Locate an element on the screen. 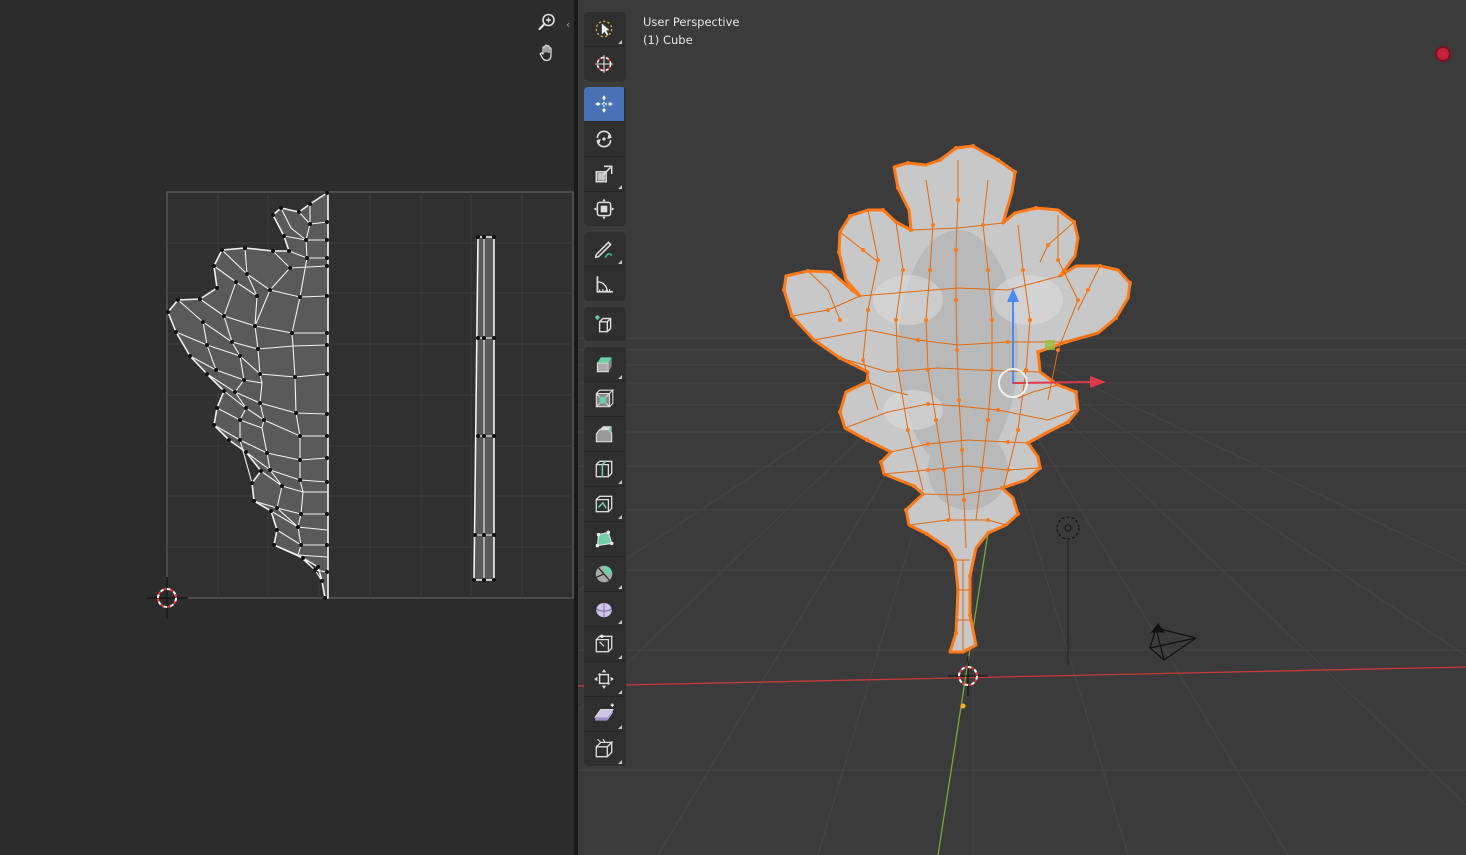  shear-icon is located at coordinates (604, 712).